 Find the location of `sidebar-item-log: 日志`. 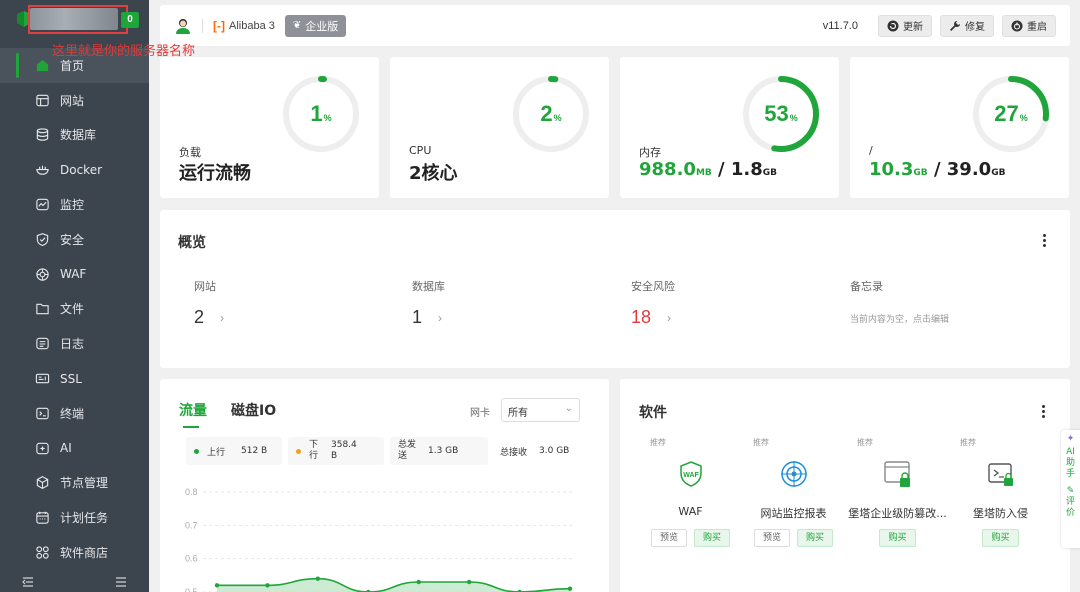

sidebar-item-log: 日志 is located at coordinates (74, 343).